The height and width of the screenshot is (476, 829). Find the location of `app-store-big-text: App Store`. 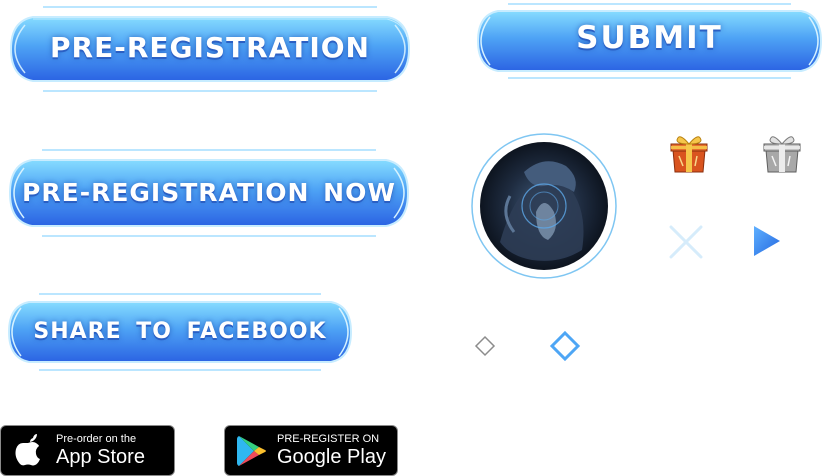

app-store-big-text: App Store is located at coordinates (100, 457).